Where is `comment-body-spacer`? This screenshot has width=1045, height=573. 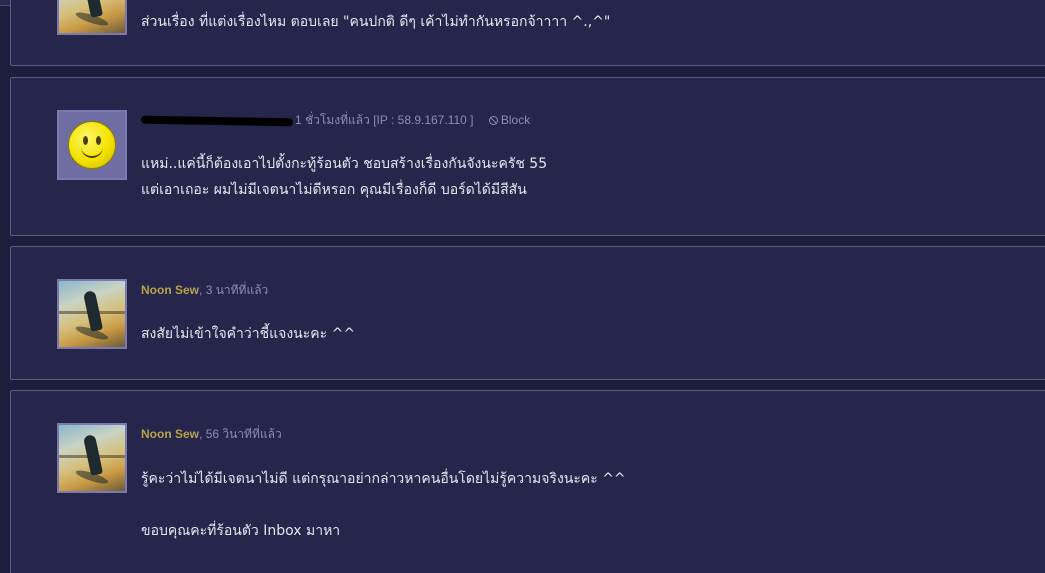
comment-body-spacer is located at coordinates (383, 505).